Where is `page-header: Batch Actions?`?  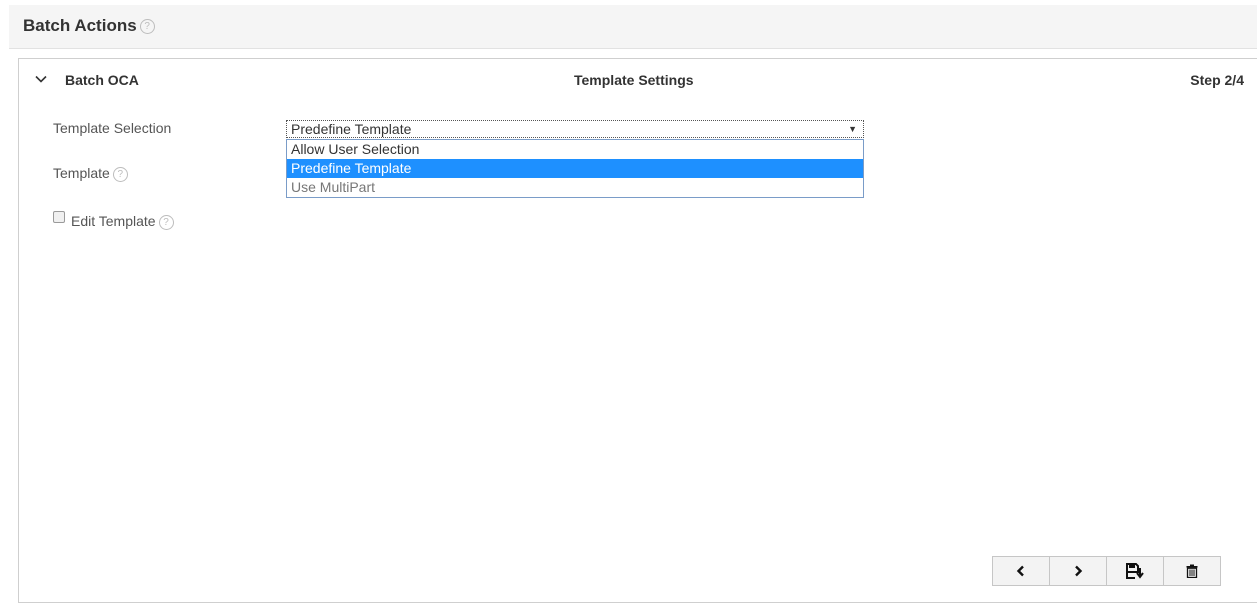 page-header: Batch Actions? is located at coordinates (633, 27).